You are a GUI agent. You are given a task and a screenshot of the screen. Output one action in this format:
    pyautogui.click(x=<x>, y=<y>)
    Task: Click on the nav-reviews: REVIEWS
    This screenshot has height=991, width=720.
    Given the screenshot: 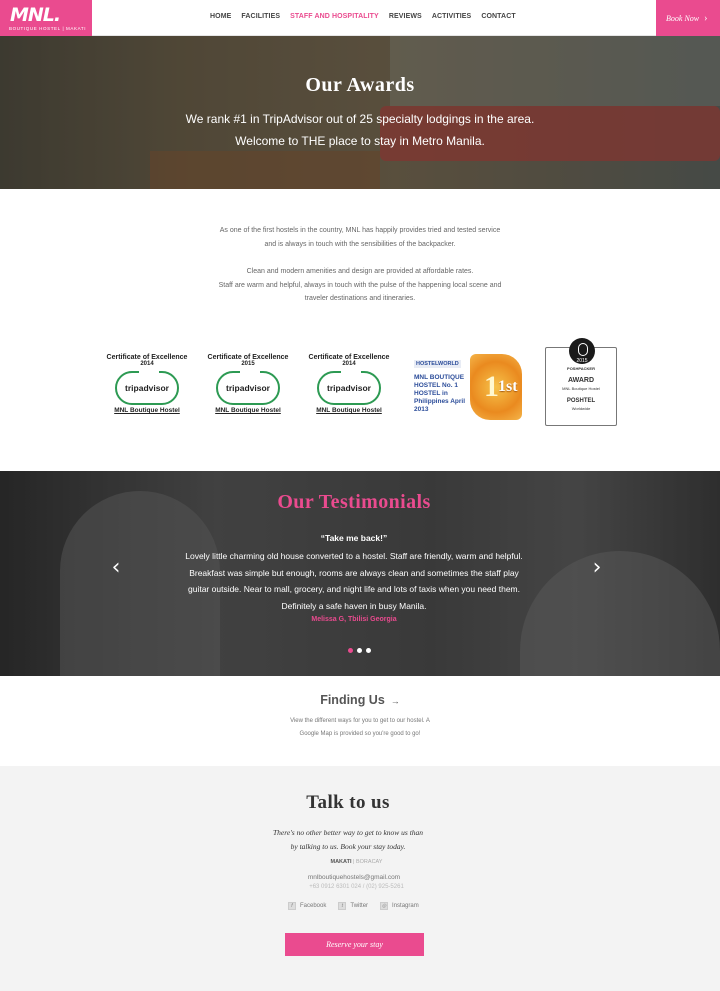 What is the action you would take?
    pyautogui.click(x=405, y=16)
    